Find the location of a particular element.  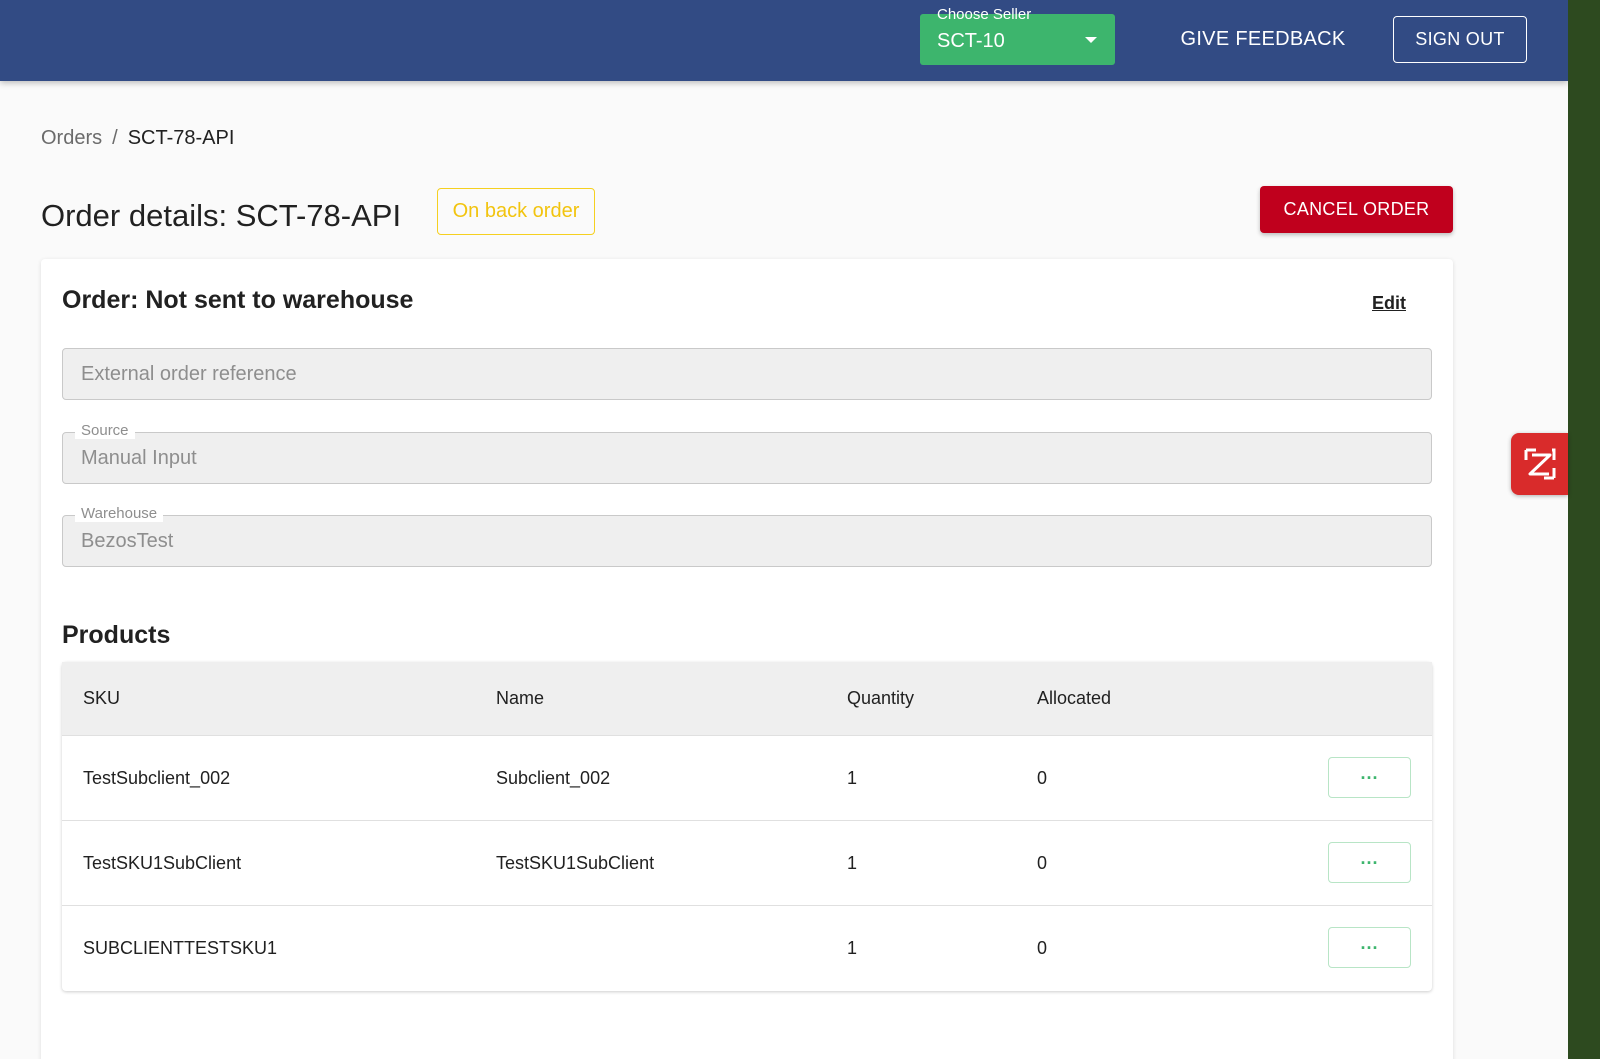

source-label: Source is located at coordinates (105, 430).